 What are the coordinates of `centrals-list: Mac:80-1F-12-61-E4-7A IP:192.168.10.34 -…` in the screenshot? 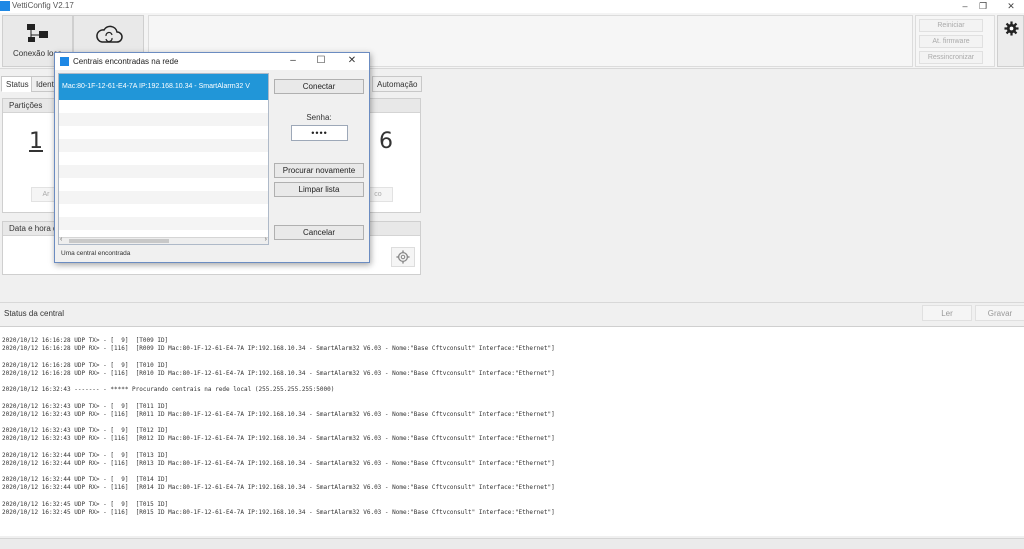 It's located at (163, 159).